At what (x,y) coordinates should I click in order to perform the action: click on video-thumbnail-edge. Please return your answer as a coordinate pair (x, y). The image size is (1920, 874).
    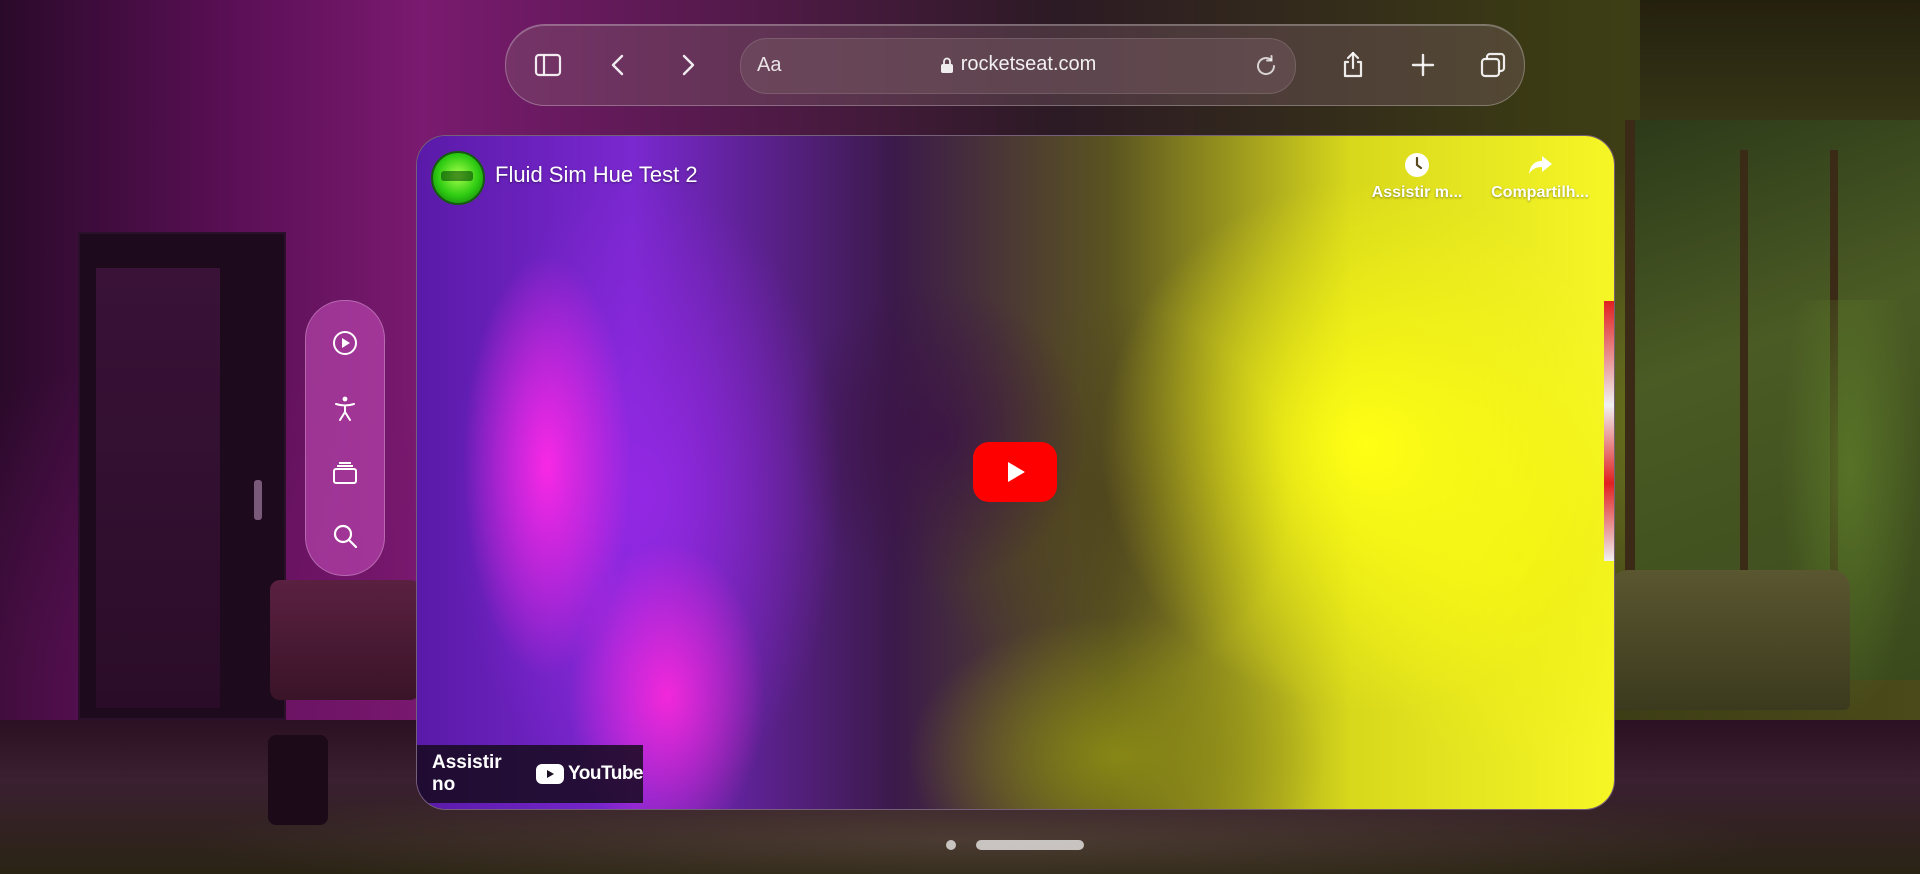
    Looking at the image, I should click on (1609, 431).